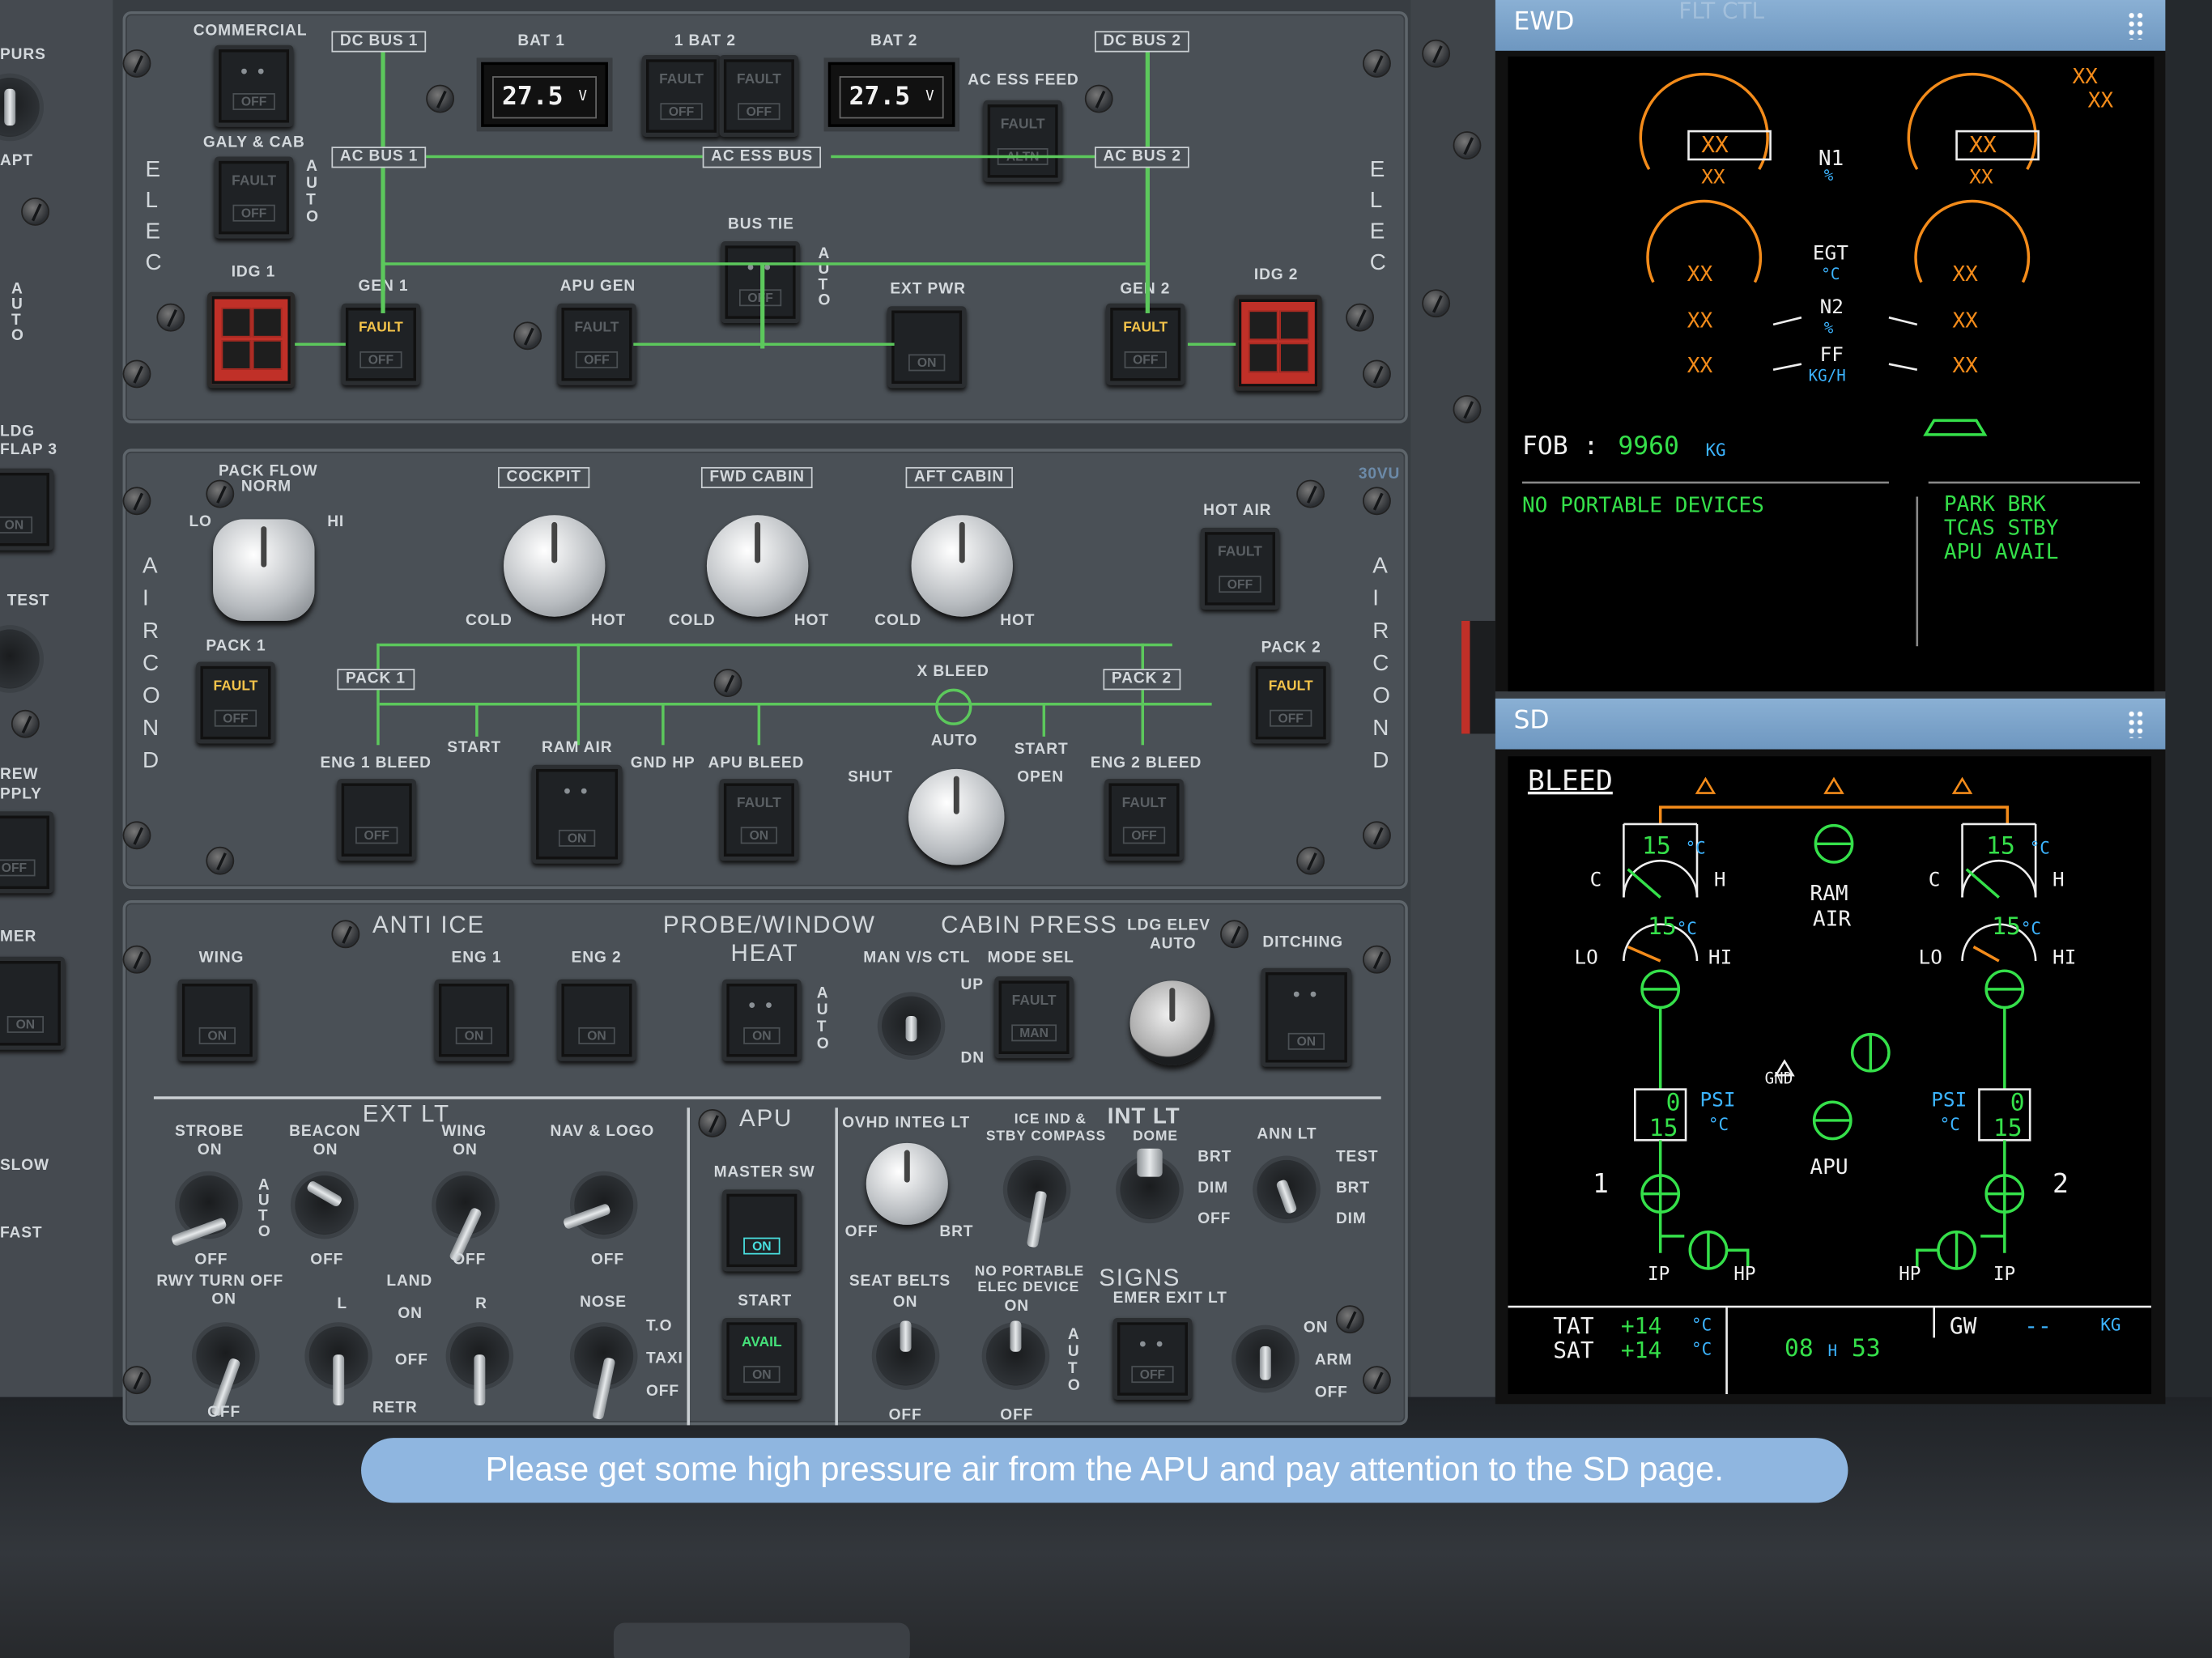 The image size is (2212, 1658). Describe the element at coordinates (1029, 1272) in the screenshot. I see `no-portable-label: NO PORTABLE` at that location.